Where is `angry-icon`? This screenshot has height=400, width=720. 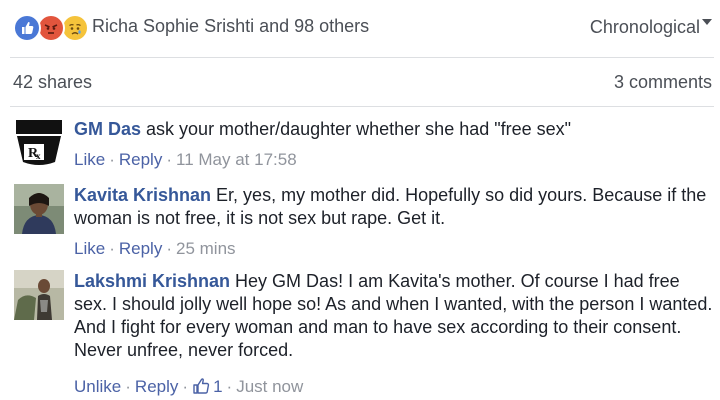
angry-icon is located at coordinates (51, 28).